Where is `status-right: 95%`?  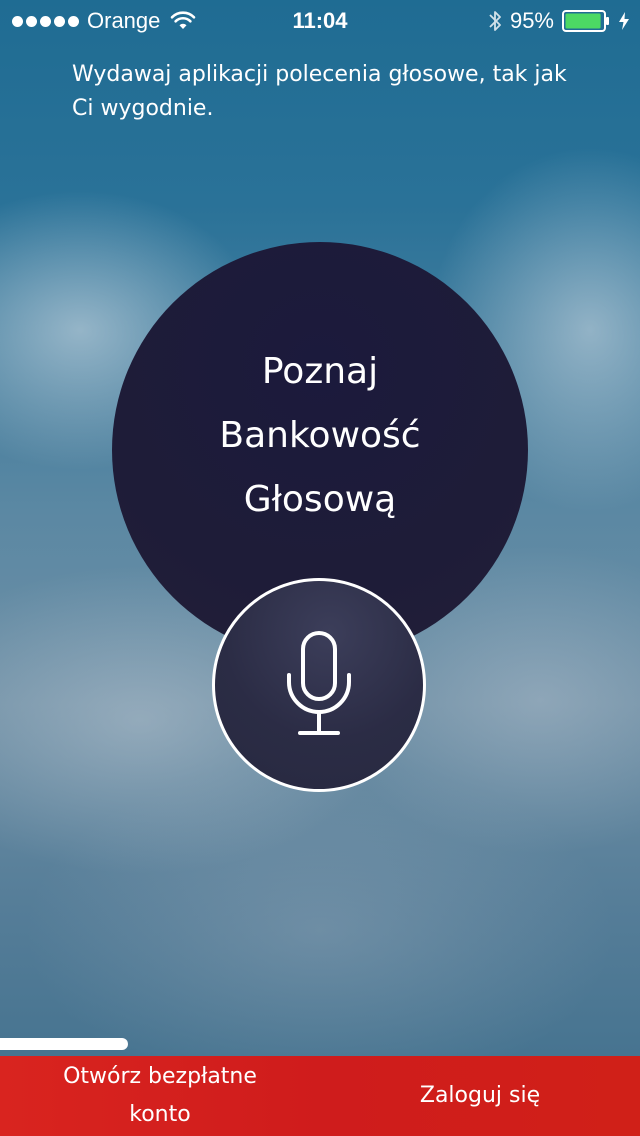 status-right: 95% is located at coordinates (559, 21).